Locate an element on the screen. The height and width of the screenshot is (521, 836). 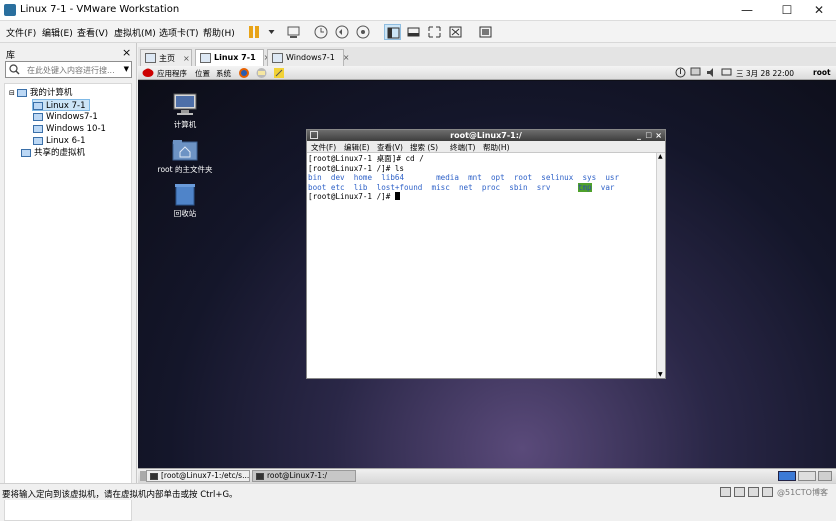
clock: 三 3月 28 22:00 is located at coordinates (765, 73).